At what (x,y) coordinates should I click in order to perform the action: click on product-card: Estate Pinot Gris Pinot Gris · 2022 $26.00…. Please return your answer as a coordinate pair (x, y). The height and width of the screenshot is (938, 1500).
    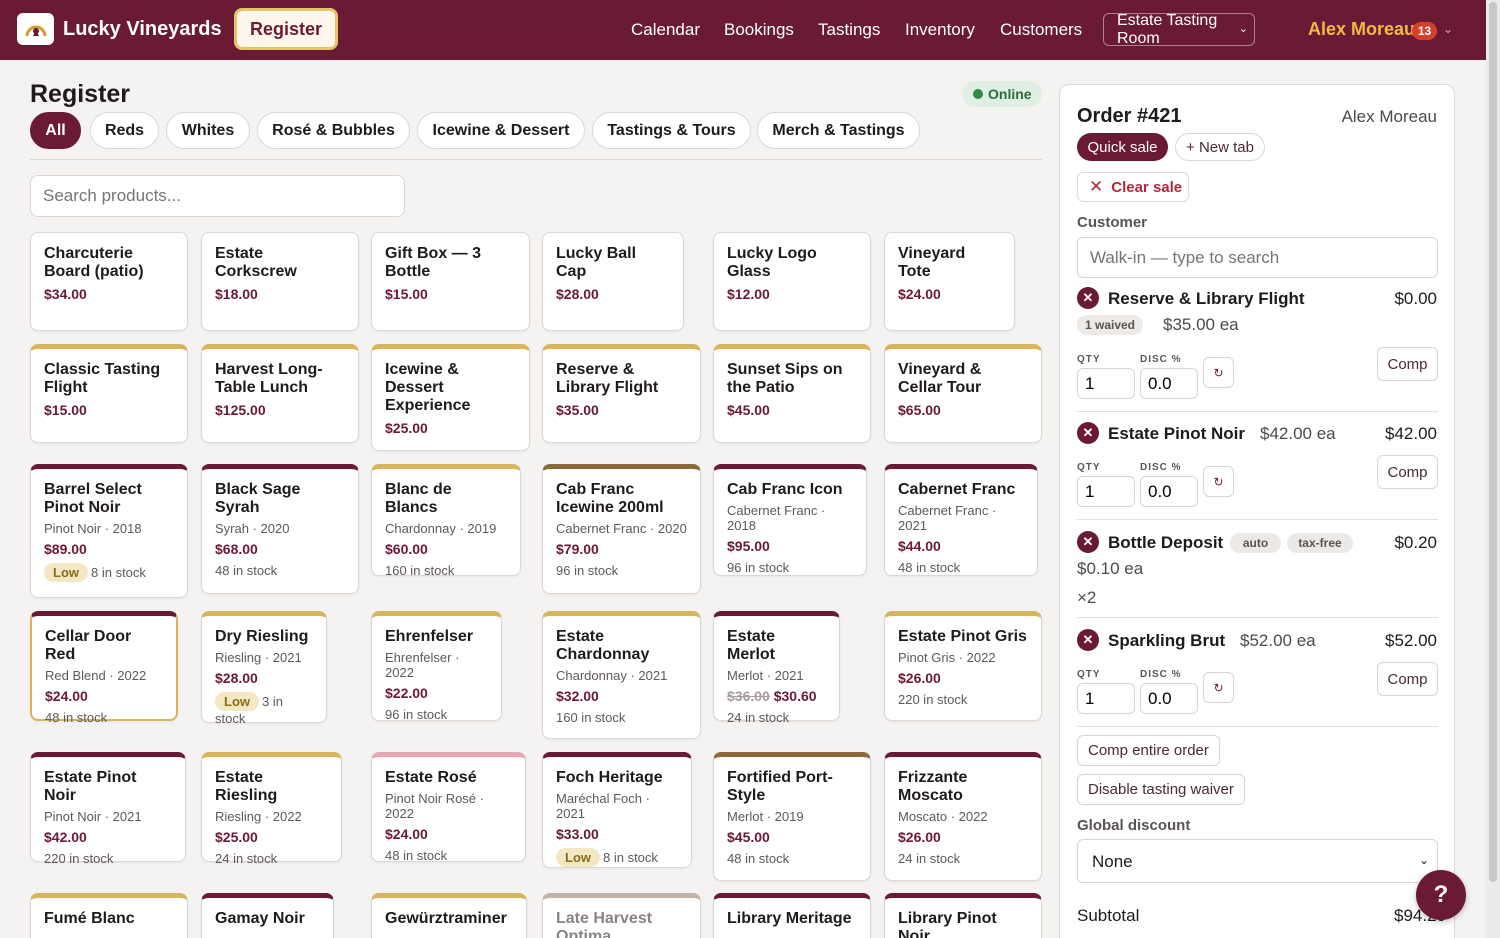
    Looking at the image, I should click on (963, 666).